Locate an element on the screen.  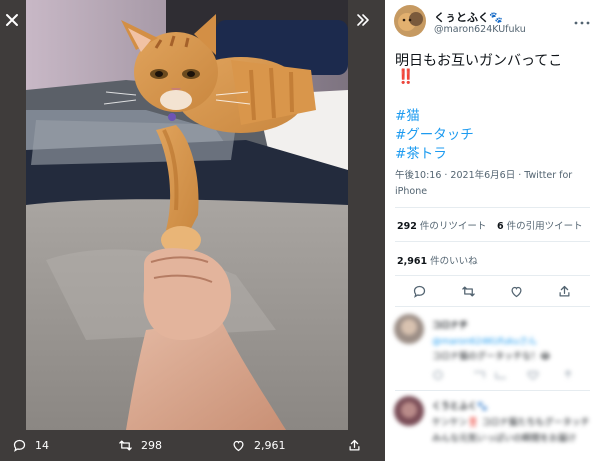
viewer-retweet-count: 298 is located at coordinates (151, 445).